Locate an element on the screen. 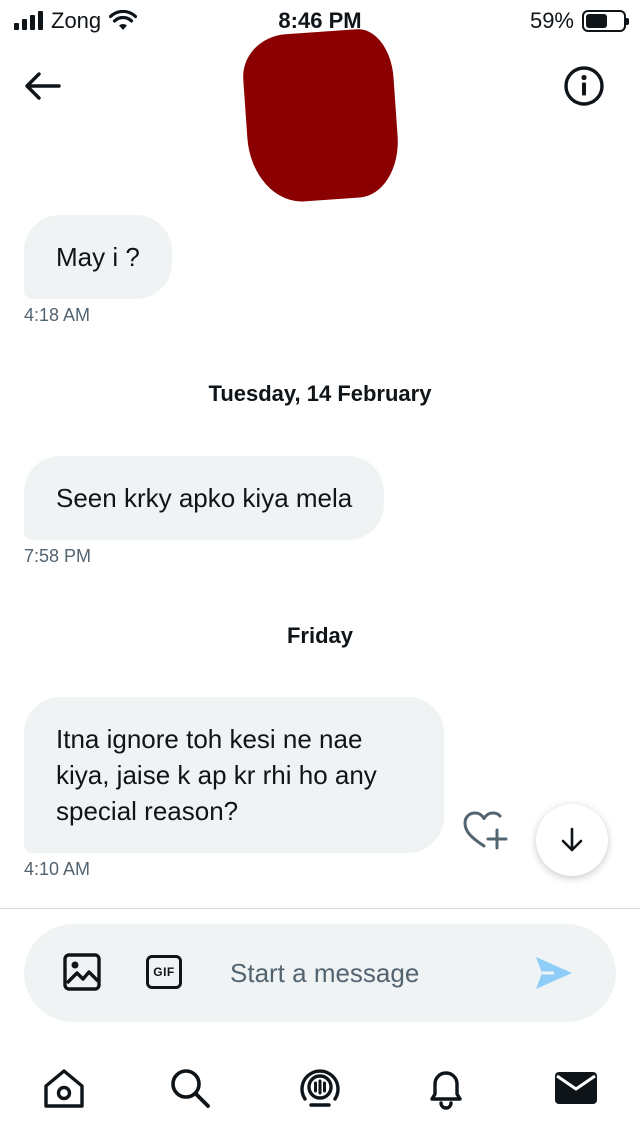 Image resolution: width=640 pixels, height=1136 pixels. bottom-navigation is located at coordinates (320, 1090).